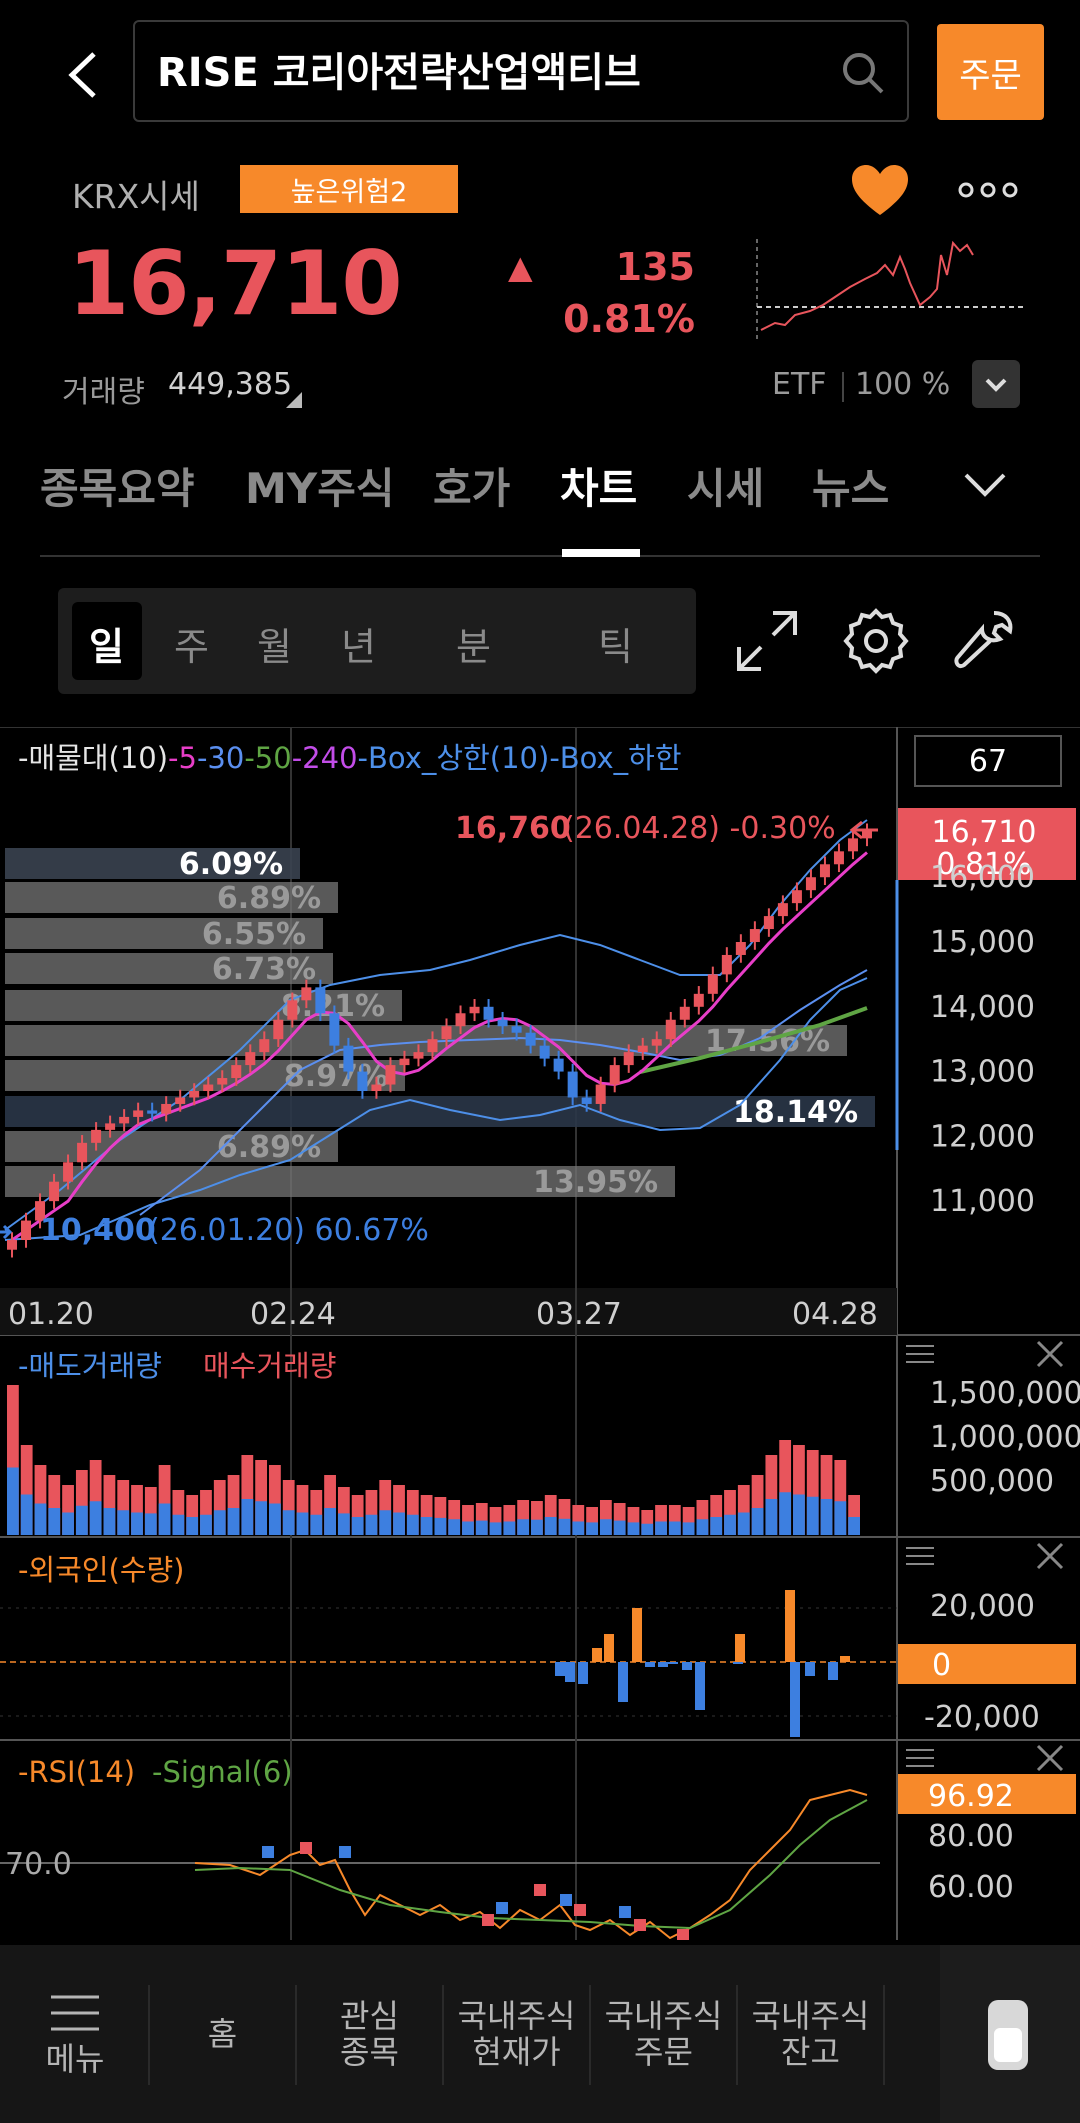  I want to click on volume-bars, so click(433, 1460).